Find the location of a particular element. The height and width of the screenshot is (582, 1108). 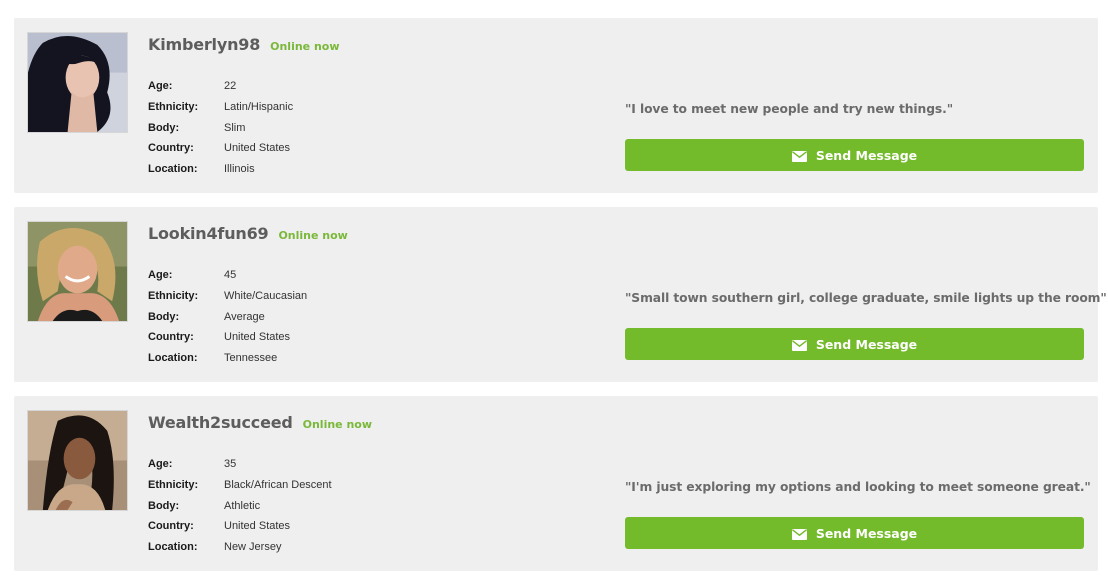

detail-value: Average is located at coordinates (244, 316).